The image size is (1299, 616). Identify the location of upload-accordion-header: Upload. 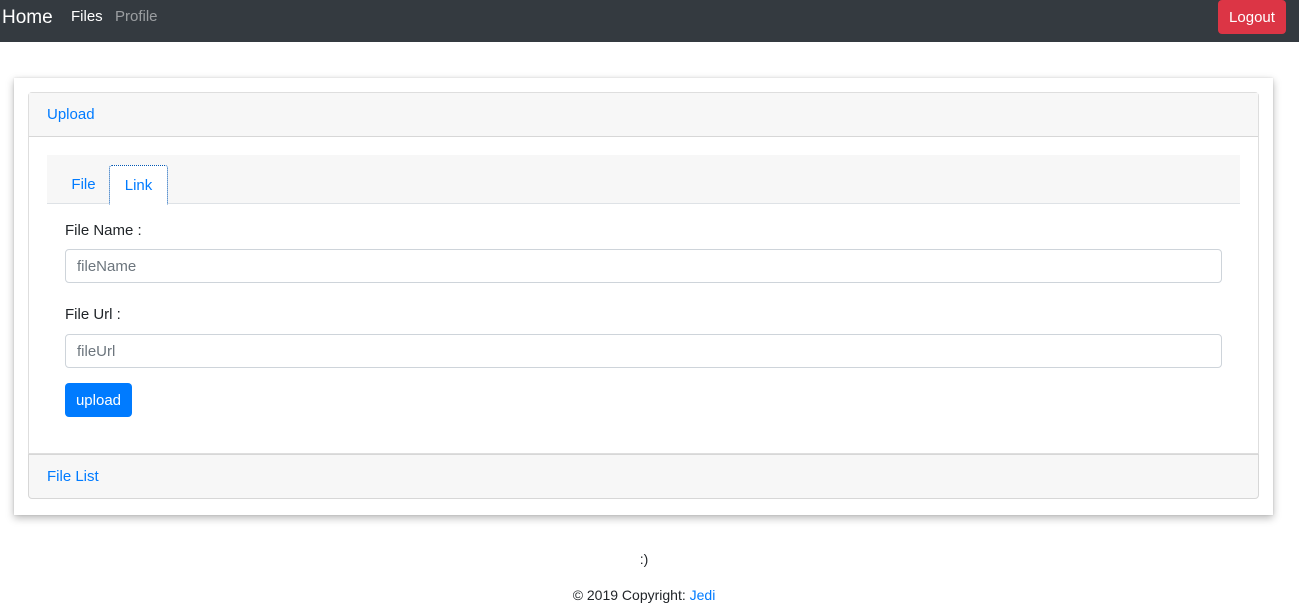
(643, 115).